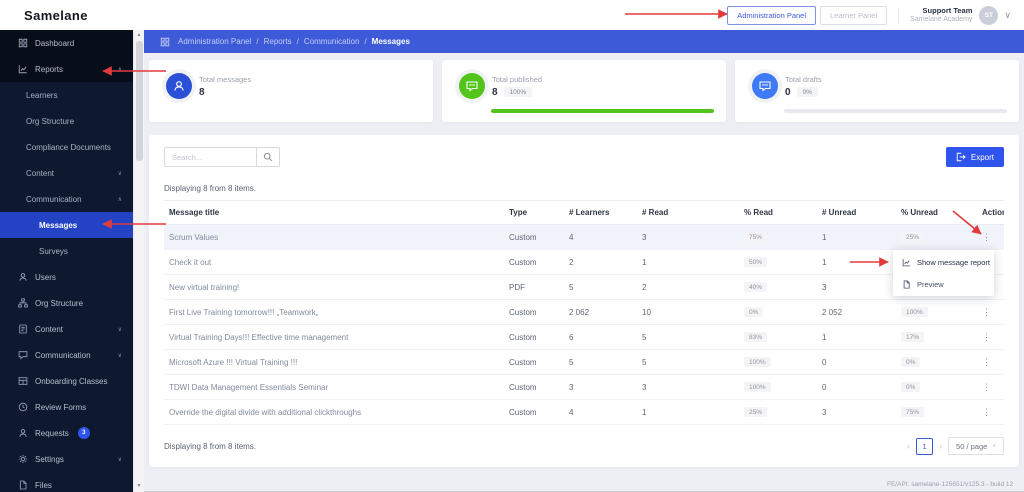 This screenshot has width=1024, height=492. Describe the element at coordinates (66, 251) in the screenshot. I see `sidebar-item-surveys: Surveys` at that location.